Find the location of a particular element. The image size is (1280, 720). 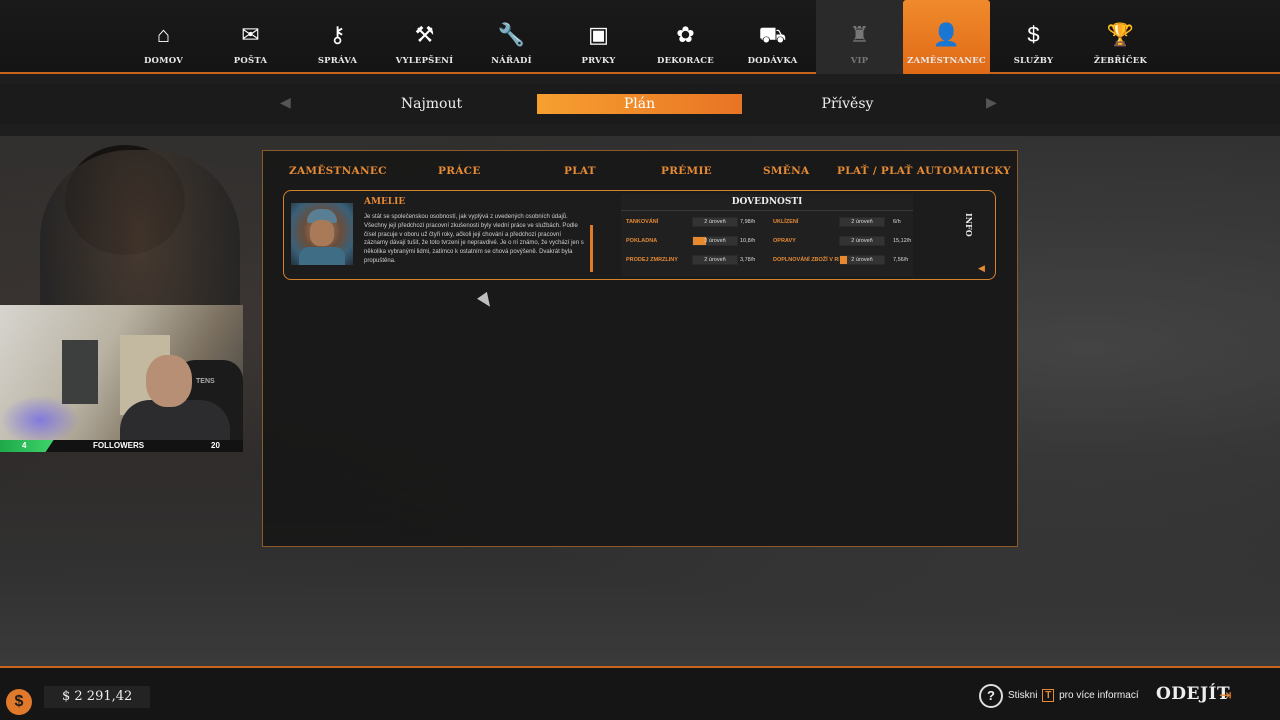

nav-leaderboard-label: ŽEBŘÍČEK is located at coordinates (1120, 61).